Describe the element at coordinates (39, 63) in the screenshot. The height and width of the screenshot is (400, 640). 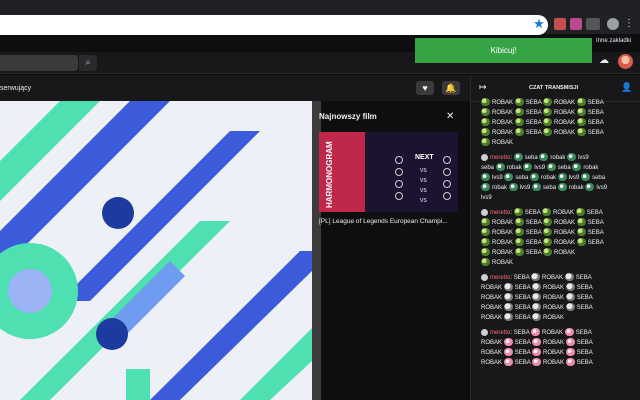
I see `search-input` at that location.